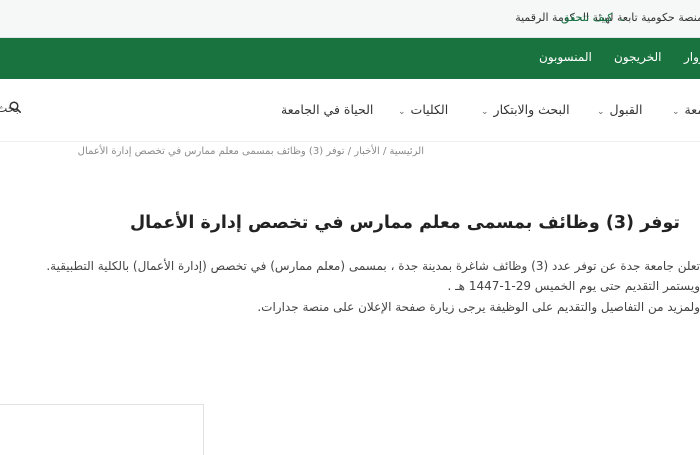  Describe the element at coordinates (350, 58) in the screenshot. I see `audience-nav-bar: المنسوبون الخريجون الزوار` at that location.